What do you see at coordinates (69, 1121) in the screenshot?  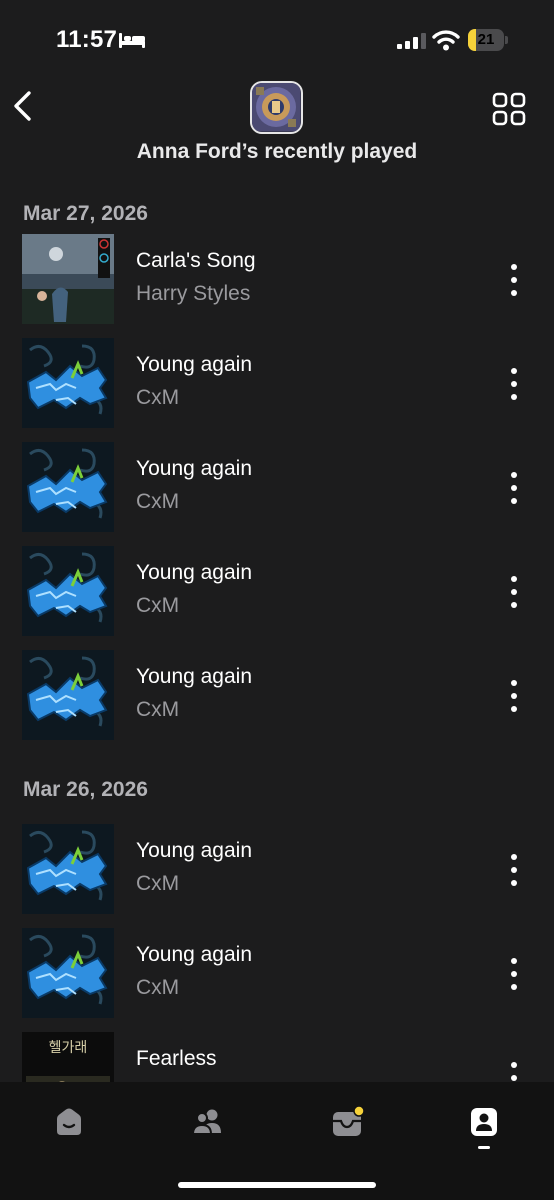 I see `home-icon` at bounding box center [69, 1121].